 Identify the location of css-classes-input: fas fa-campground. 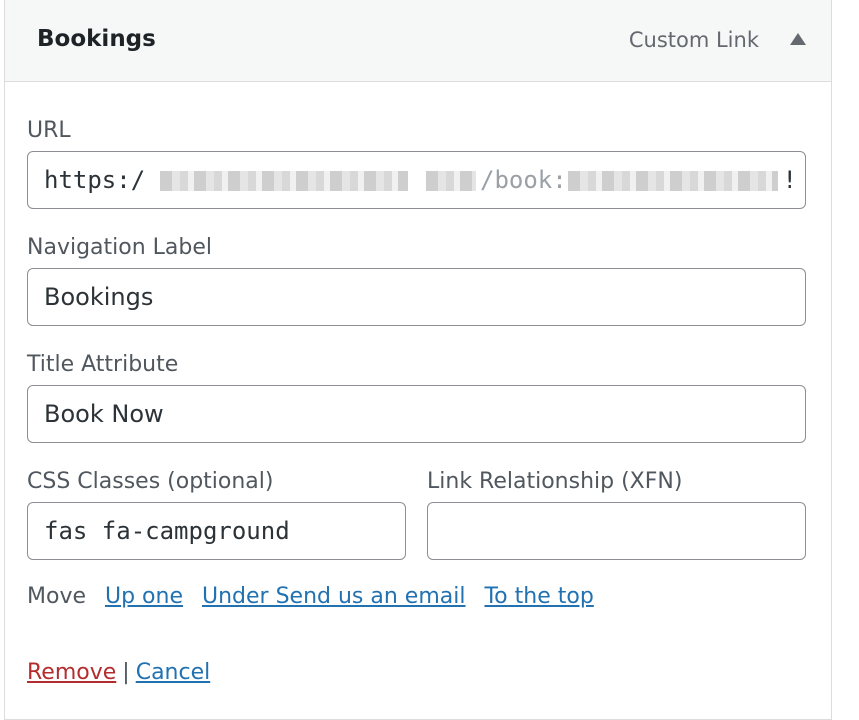
(216, 531).